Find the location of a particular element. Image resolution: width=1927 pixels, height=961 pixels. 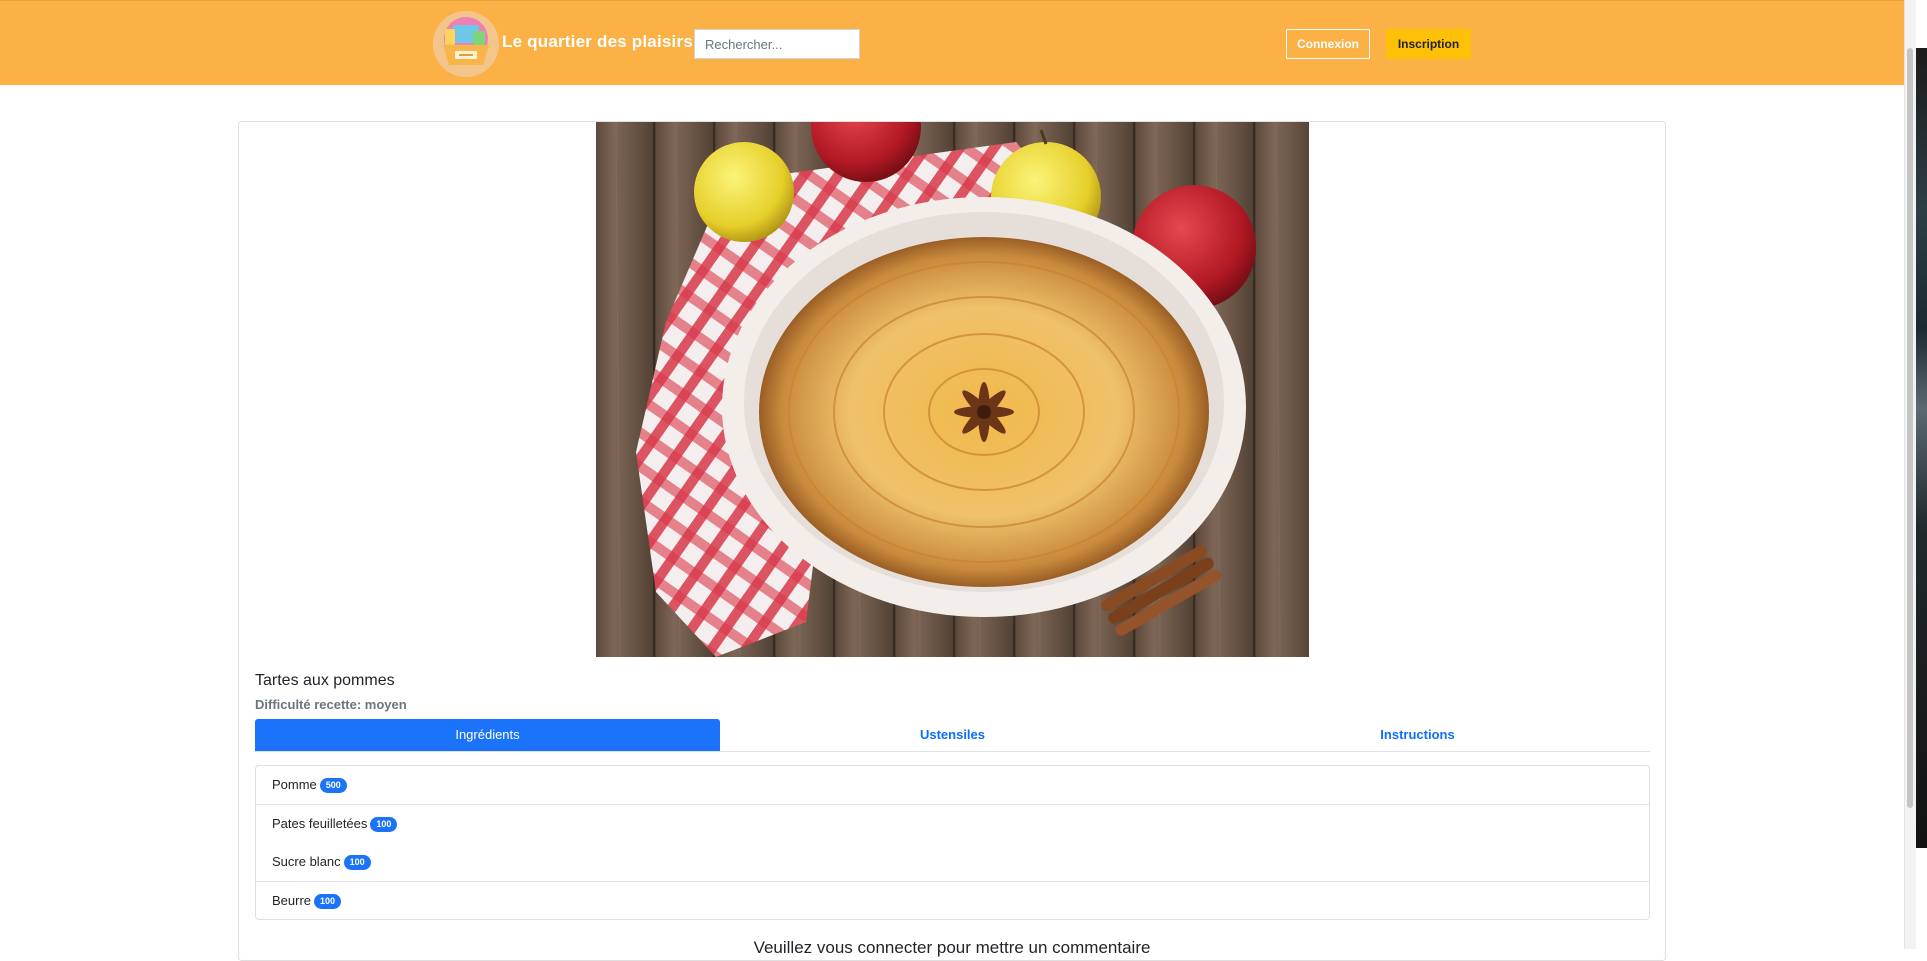

list-item: Beurre 100 is located at coordinates (952, 900).